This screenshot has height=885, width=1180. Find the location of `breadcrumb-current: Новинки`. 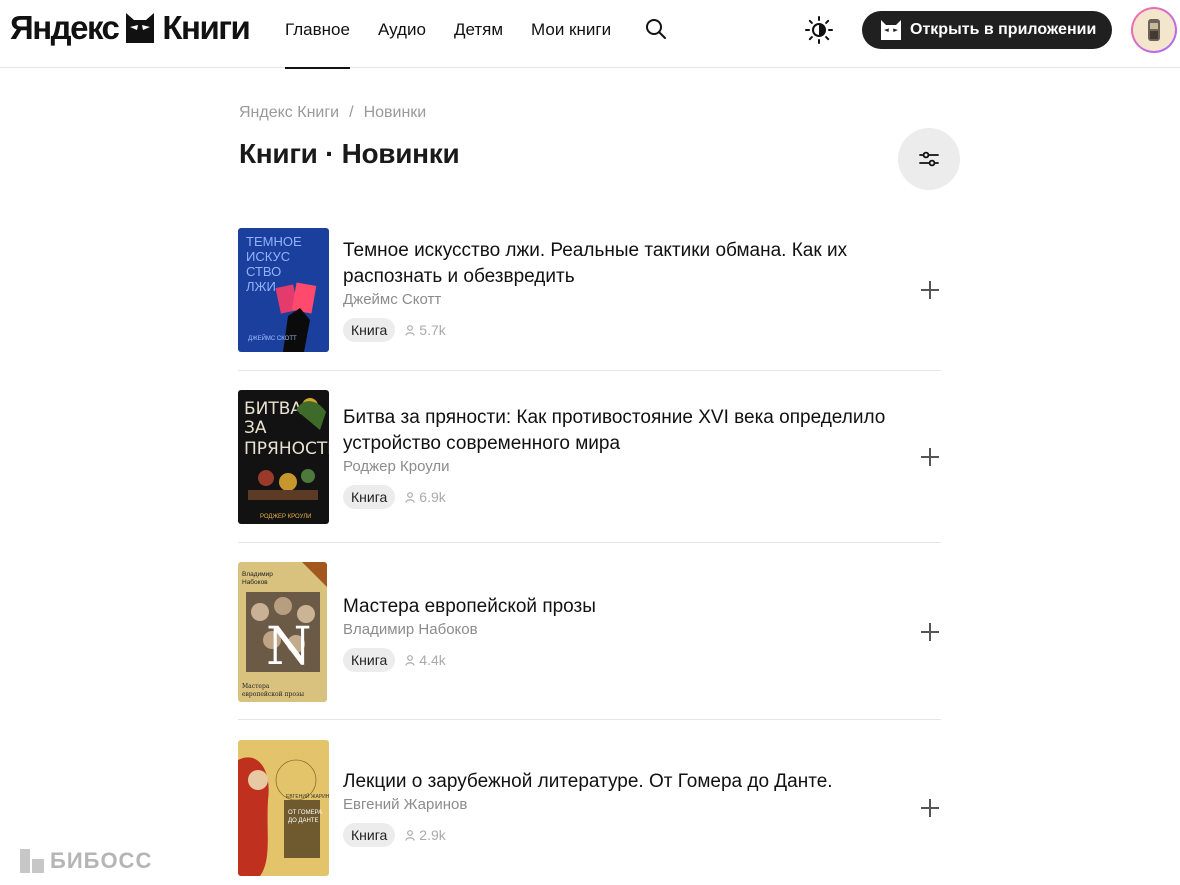

breadcrumb-current: Новинки is located at coordinates (395, 112).